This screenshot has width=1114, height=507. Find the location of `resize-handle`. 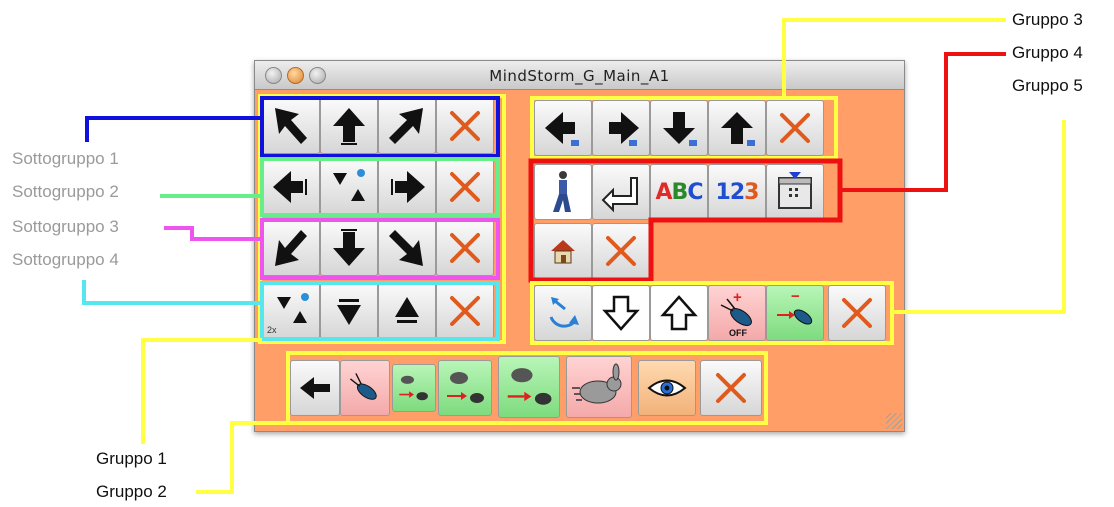

resize-handle is located at coordinates (894, 421).